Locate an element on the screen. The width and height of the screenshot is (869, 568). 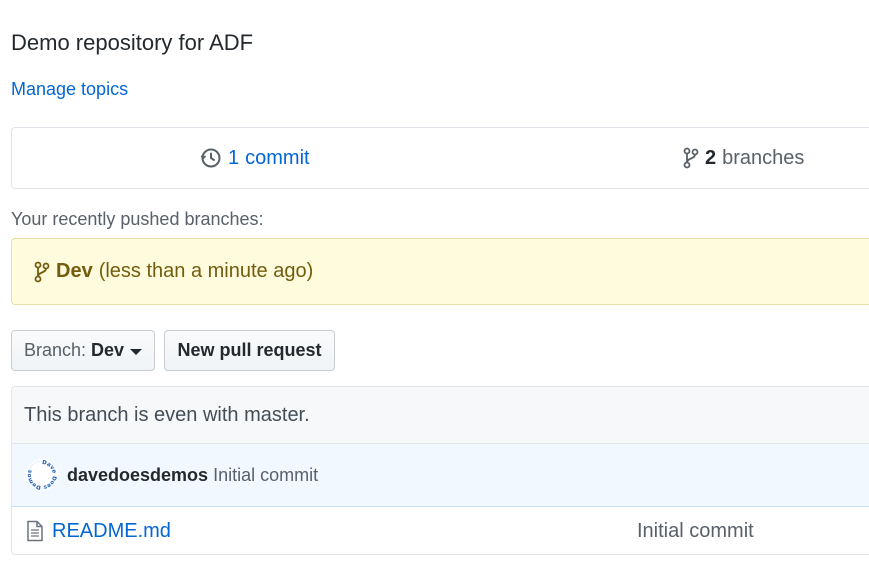
file-icon is located at coordinates (35, 531).